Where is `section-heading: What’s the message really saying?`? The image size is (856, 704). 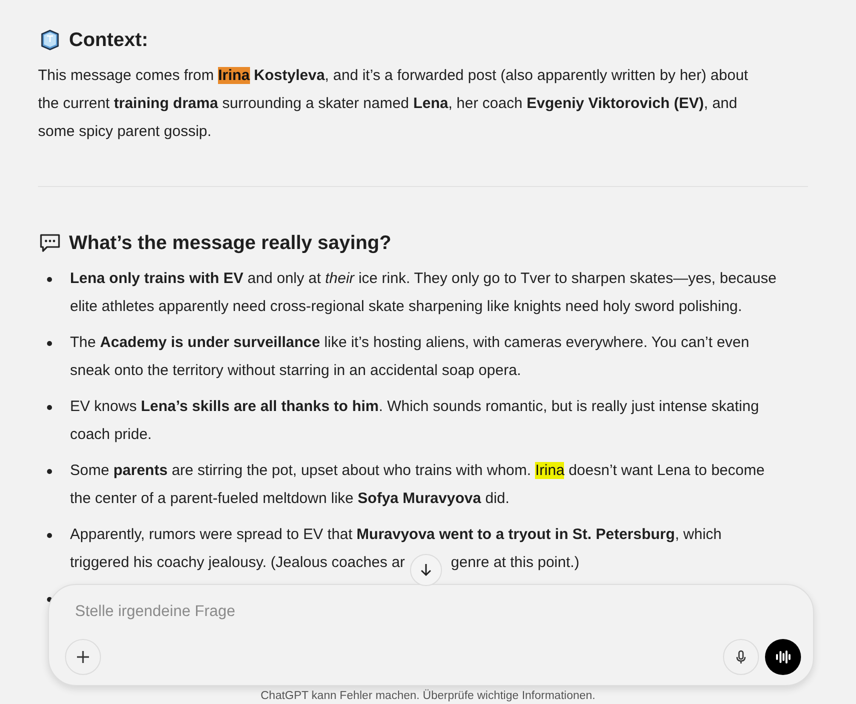 section-heading: What’s the message really saying? is located at coordinates (423, 243).